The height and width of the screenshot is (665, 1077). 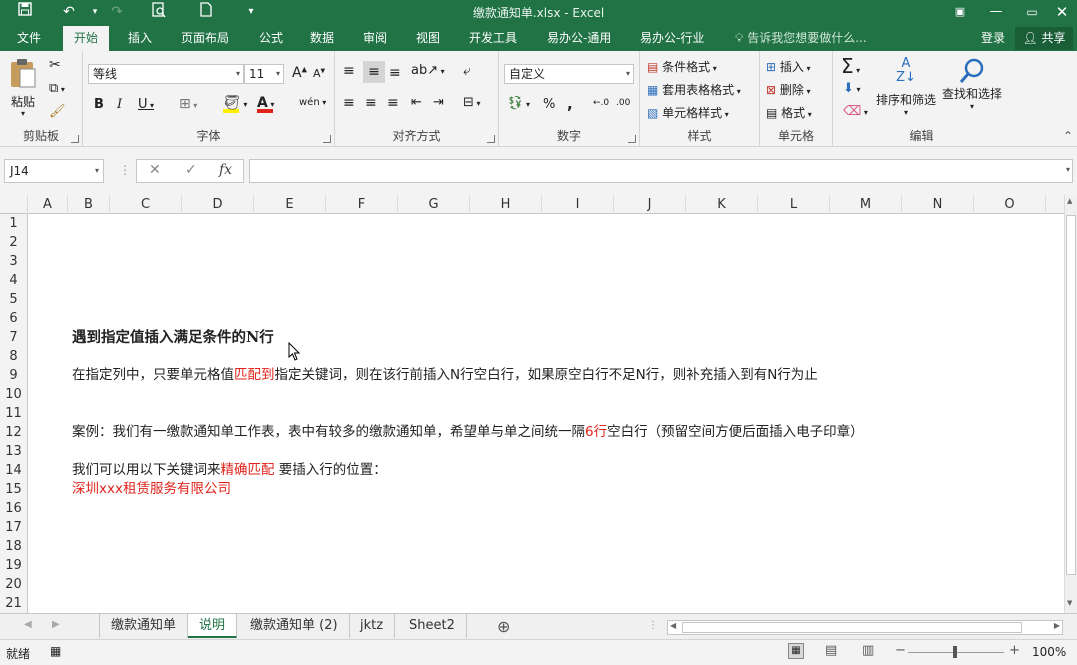 I want to click on prev-sheet-icon: ◀, so click(x=28, y=624).